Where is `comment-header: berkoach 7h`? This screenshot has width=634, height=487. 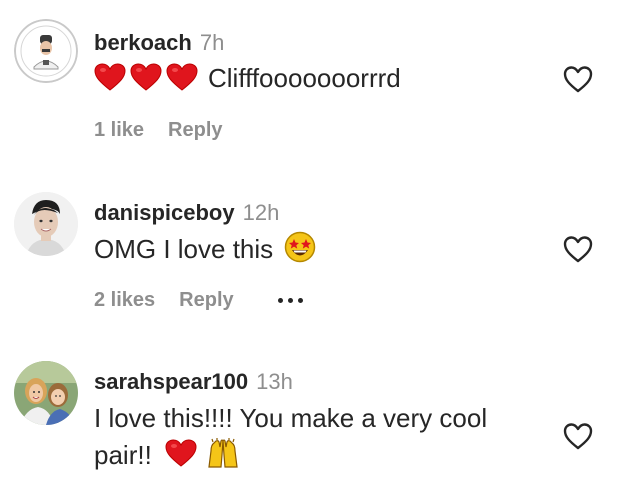 comment-header: berkoach 7h is located at coordinates (159, 43).